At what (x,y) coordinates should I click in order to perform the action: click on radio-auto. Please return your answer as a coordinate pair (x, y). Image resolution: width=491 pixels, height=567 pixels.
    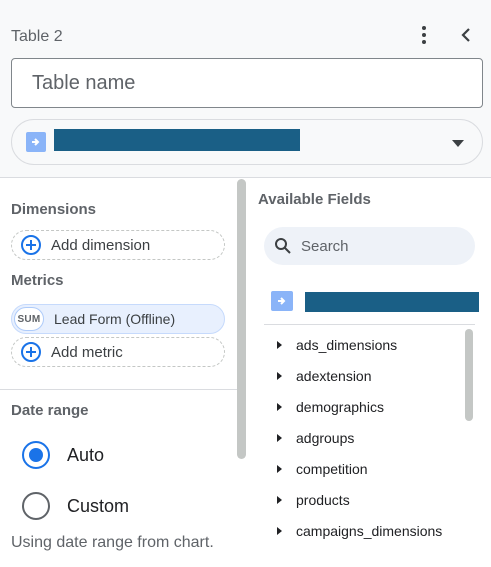
    Looking at the image, I should click on (36, 455).